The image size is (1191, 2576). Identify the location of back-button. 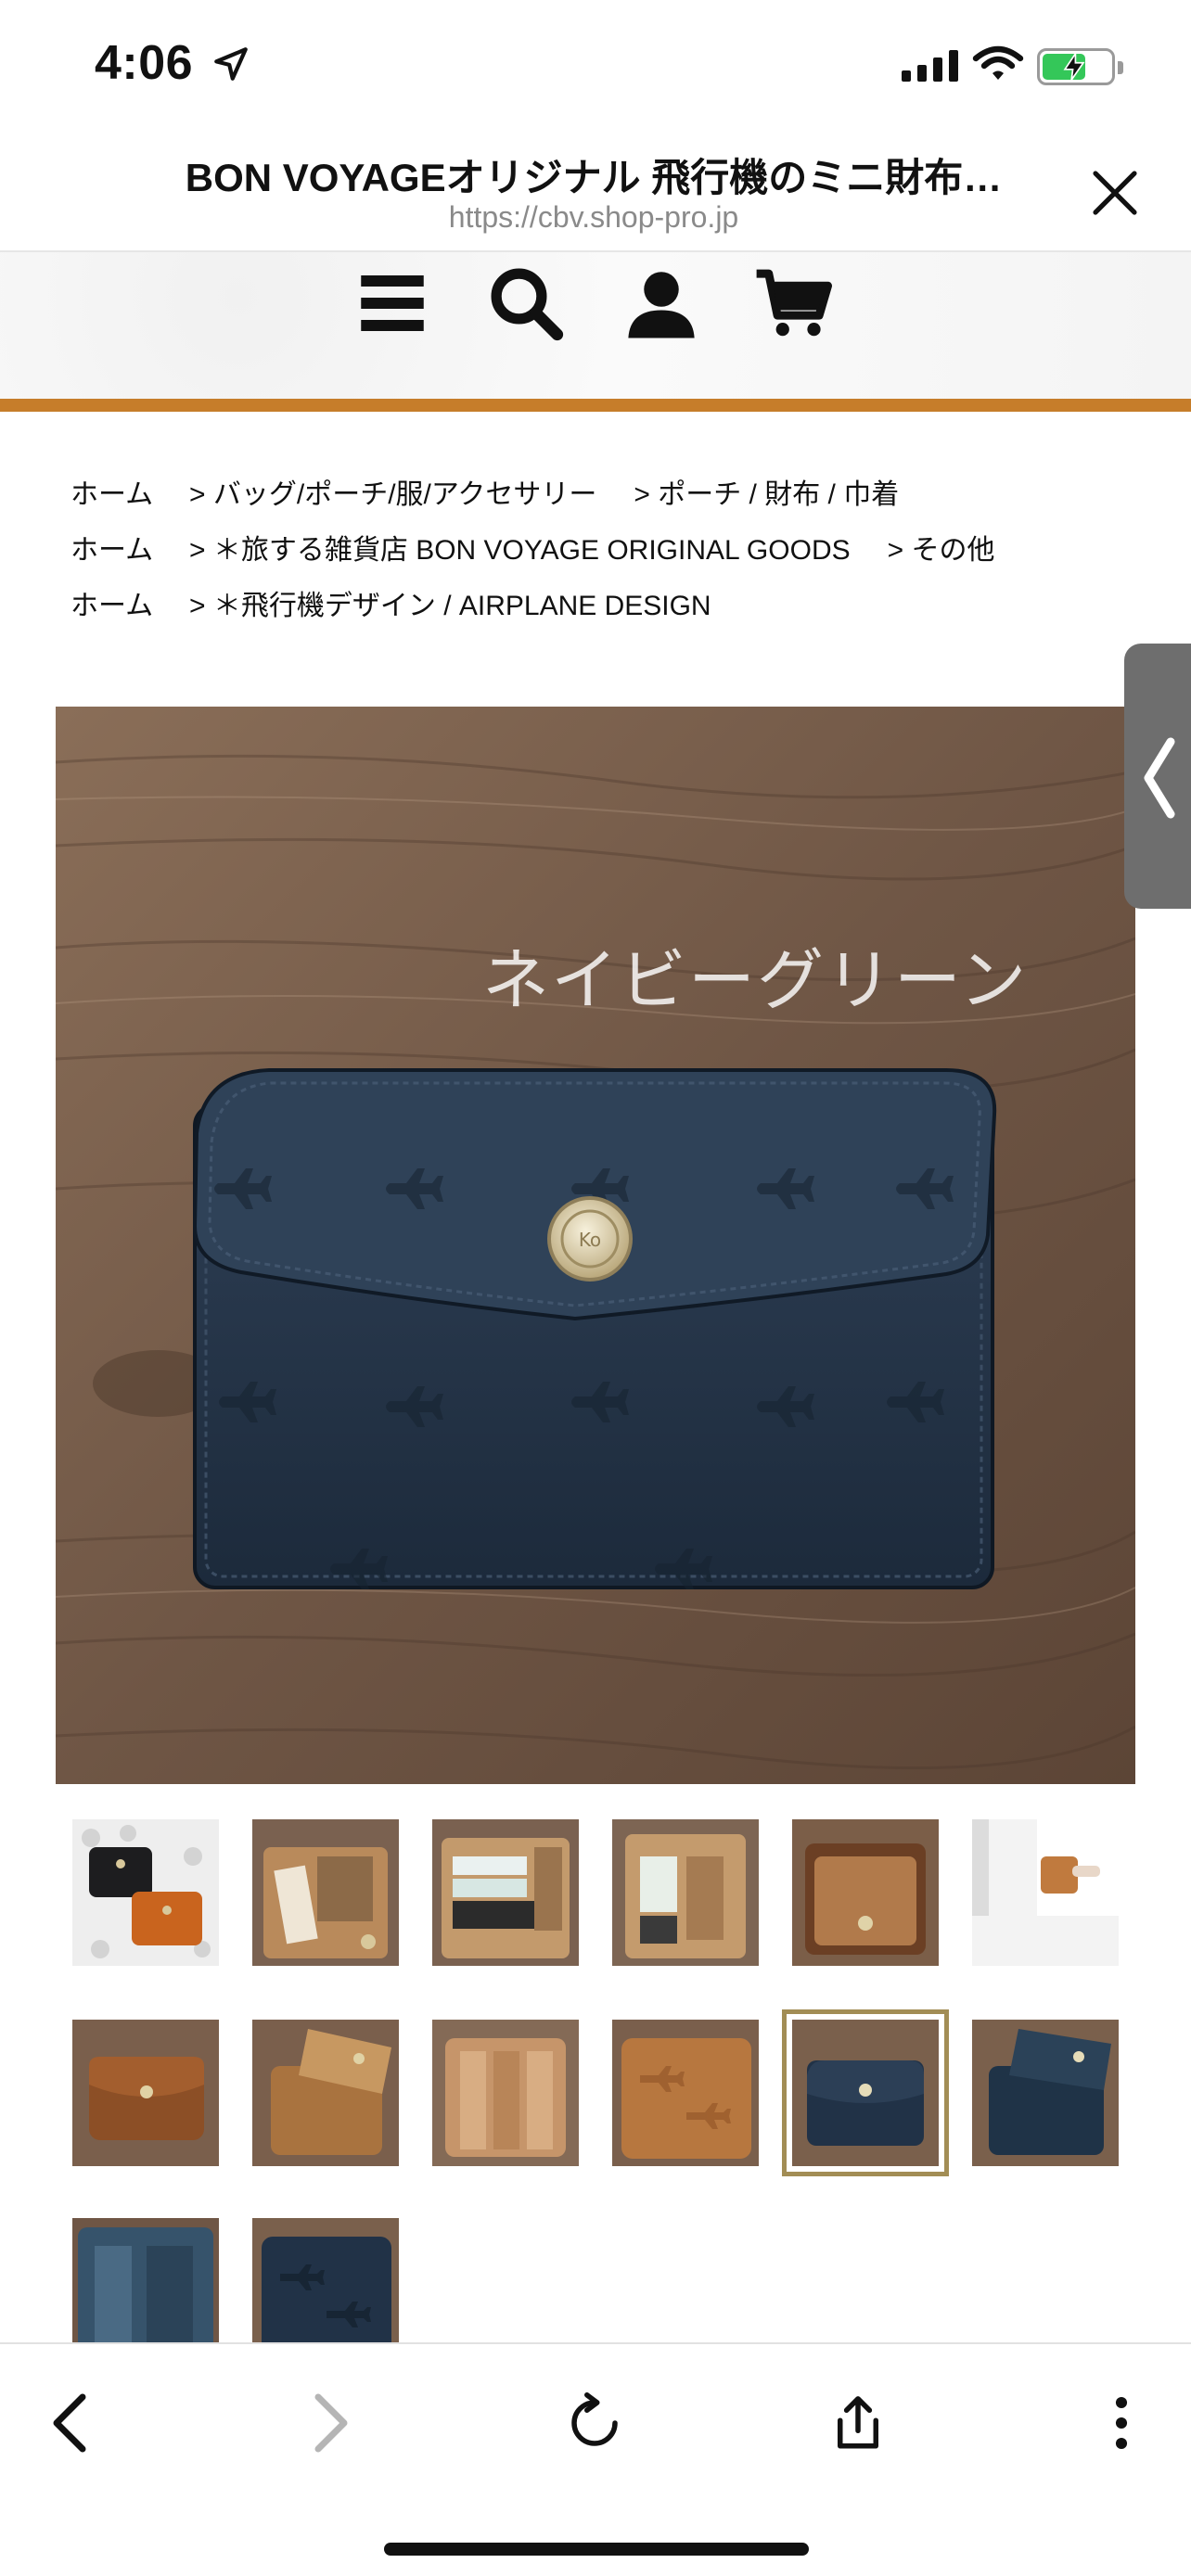
(69, 2423).